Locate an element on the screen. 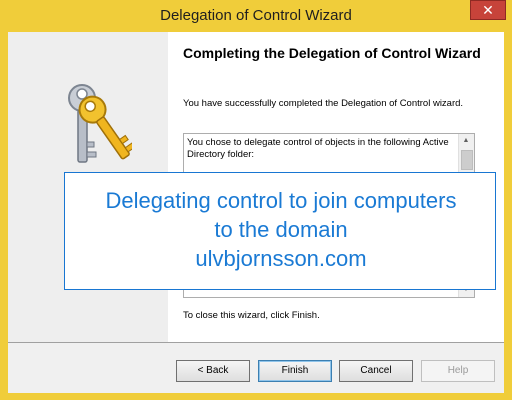 The width and height of the screenshot is (512, 400). close-hint: To close this wizard, click Finish. is located at coordinates (251, 315).